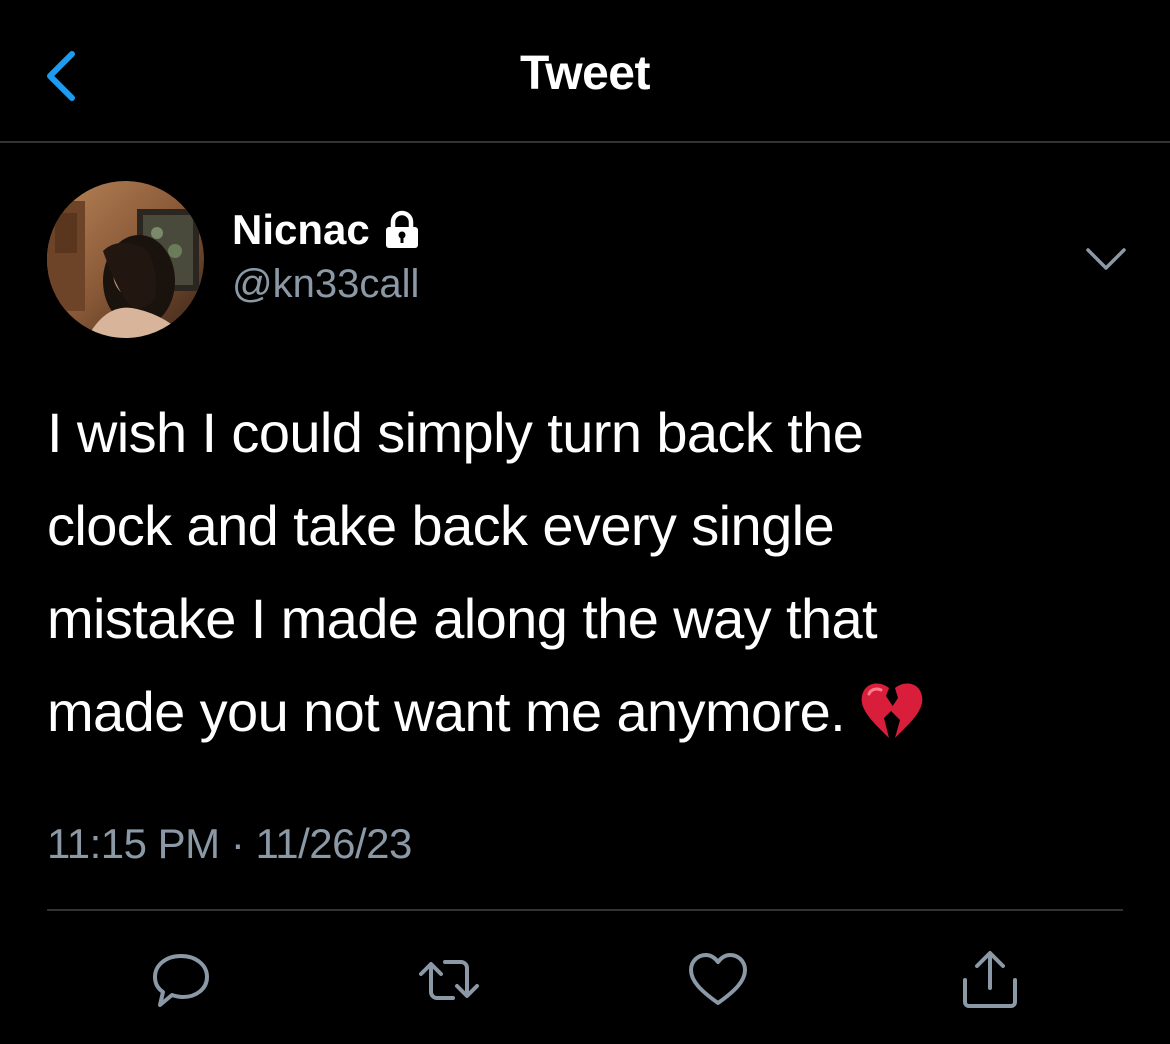 This screenshot has width=1170, height=1044. I want to click on reply-icon, so click(181, 980).